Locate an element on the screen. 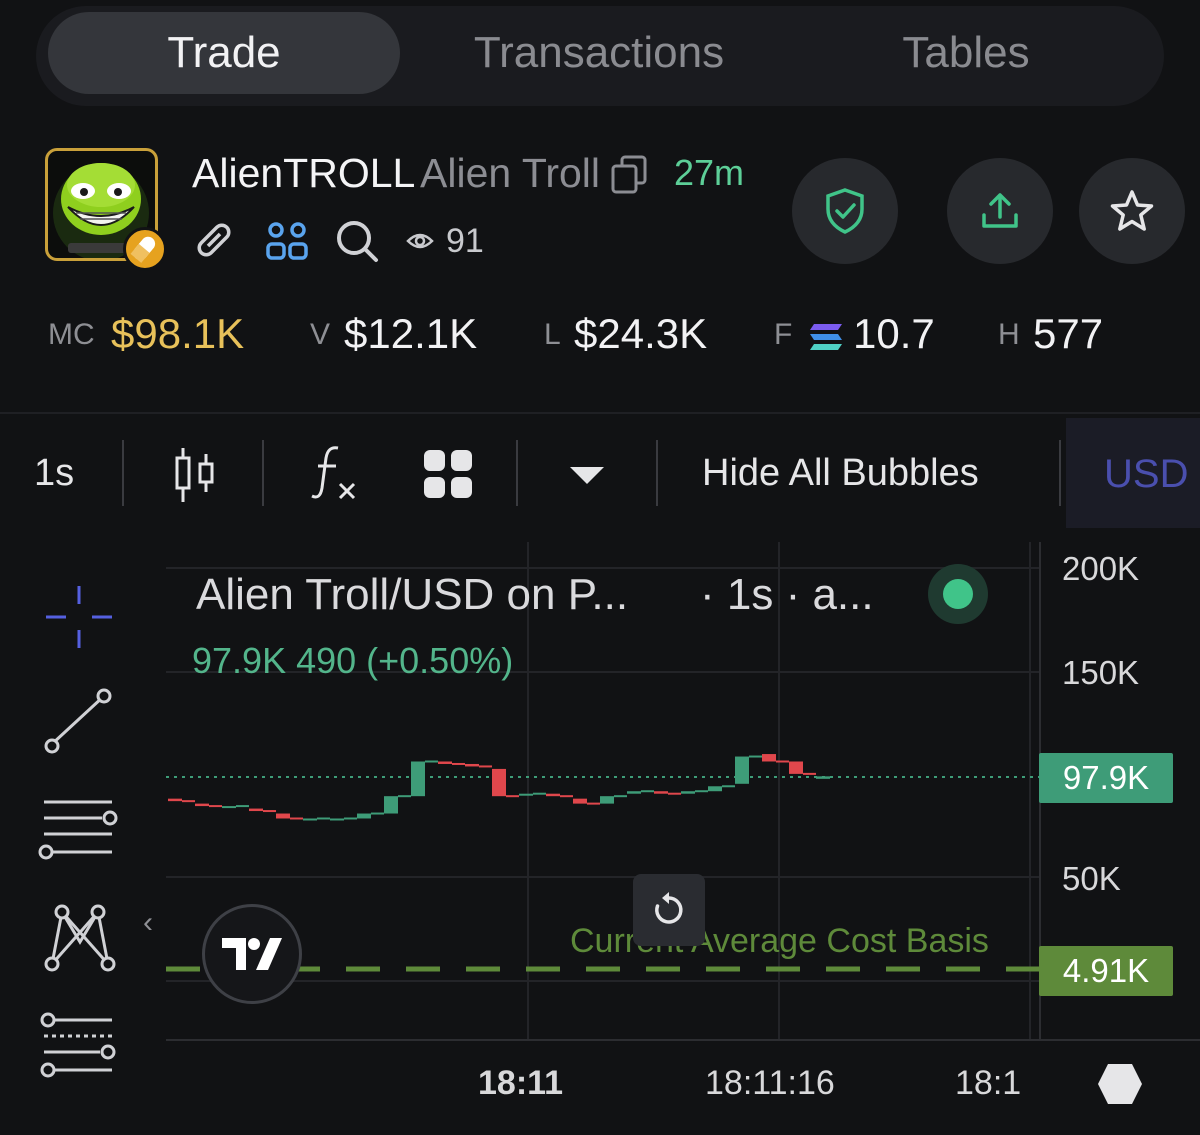 Image resolution: width=1200 pixels, height=1135 pixels. section-divider is located at coordinates (600, 413).